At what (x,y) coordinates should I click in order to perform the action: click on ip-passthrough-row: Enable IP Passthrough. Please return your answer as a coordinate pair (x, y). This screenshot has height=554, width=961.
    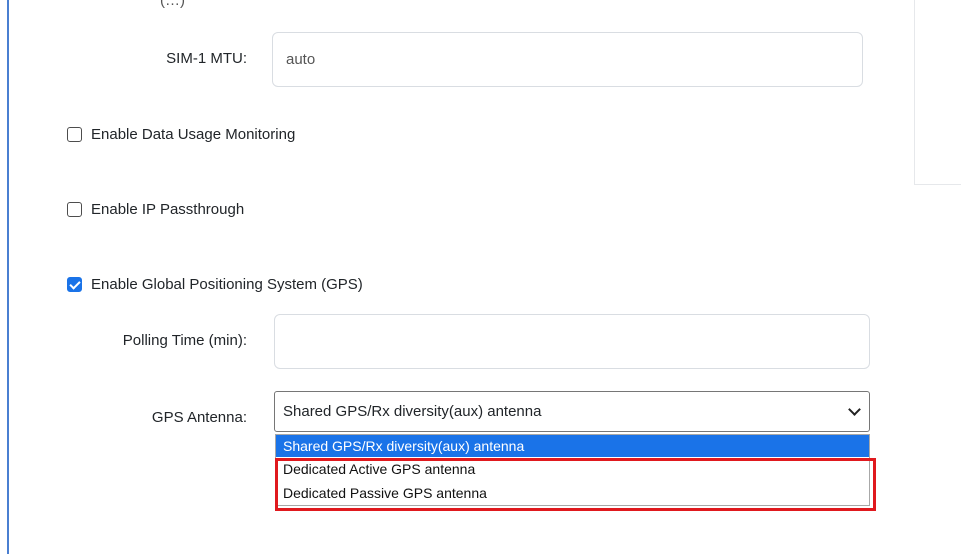
    Looking at the image, I should click on (155, 209).